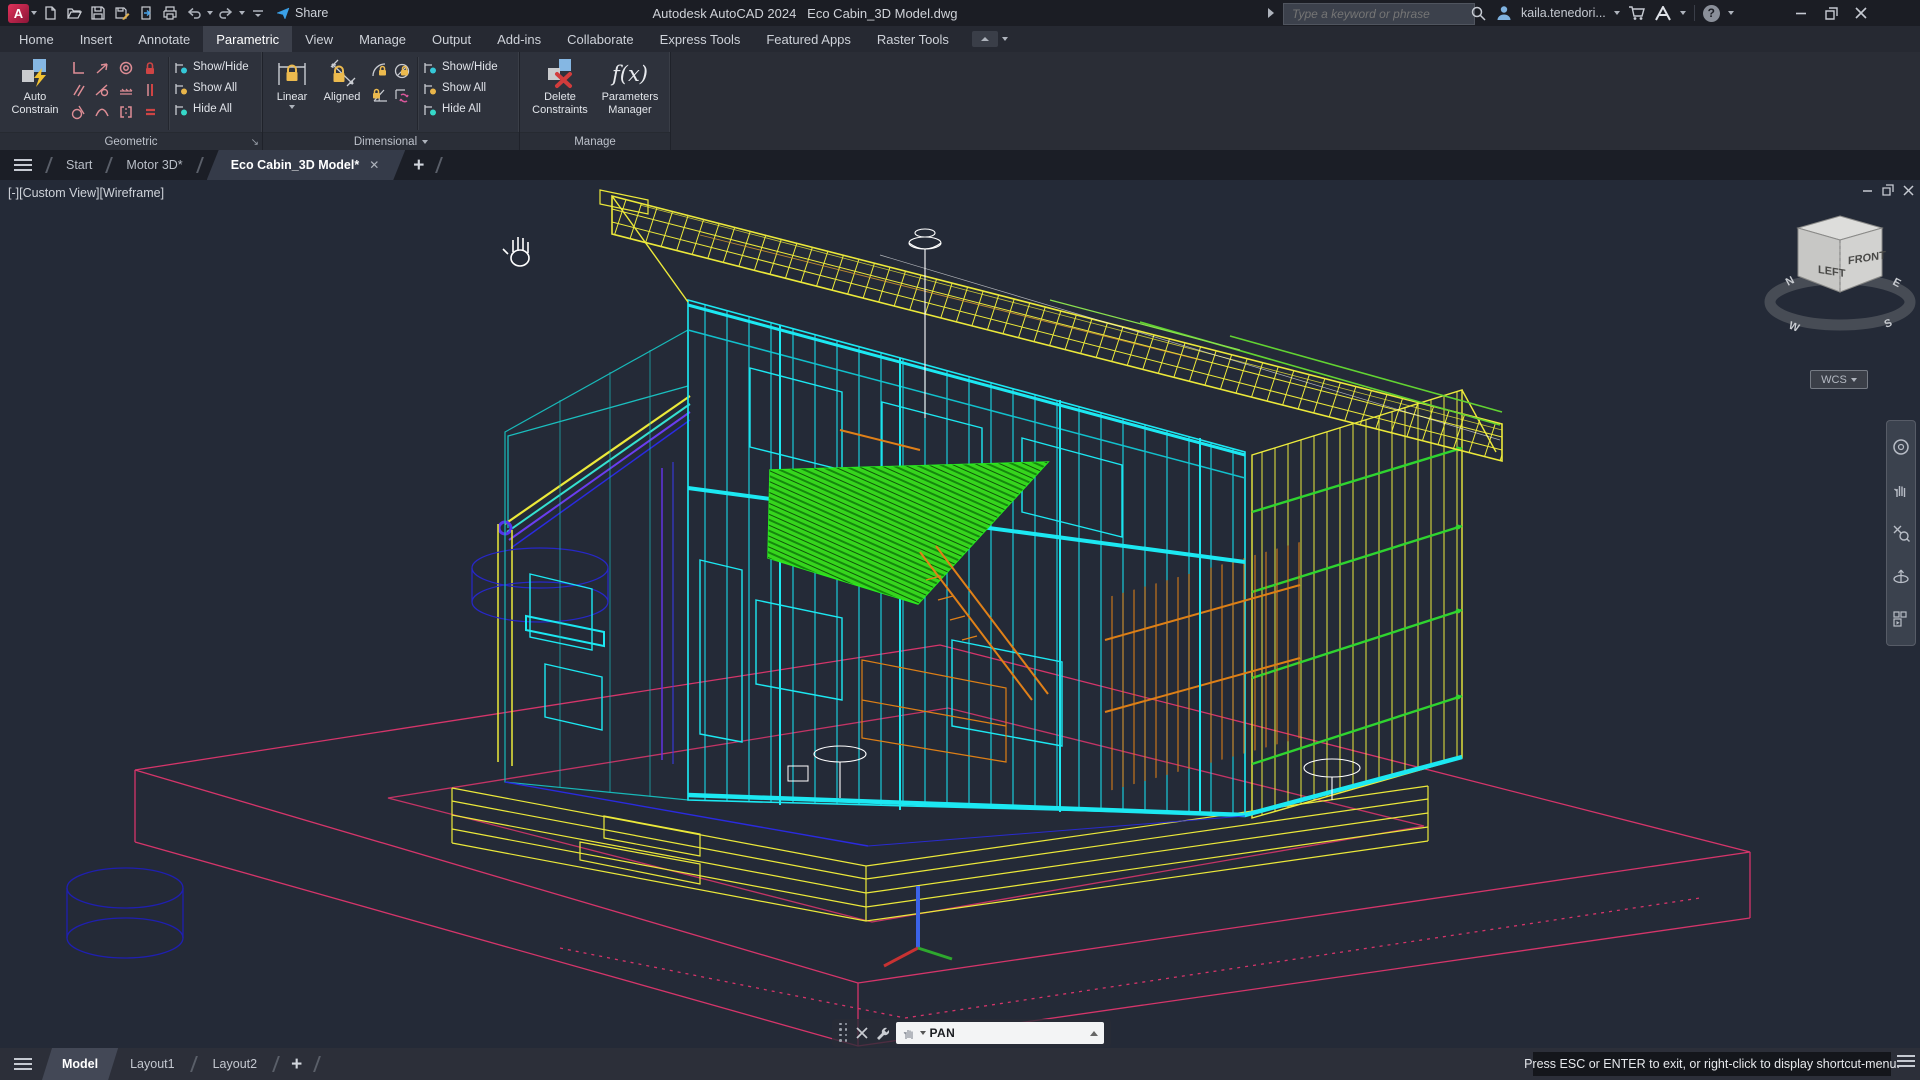 The image size is (1920, 1080). Describe the element at coordinates (402, 71) in the screenshot. I see `diameter-constraint-icon` at that location.